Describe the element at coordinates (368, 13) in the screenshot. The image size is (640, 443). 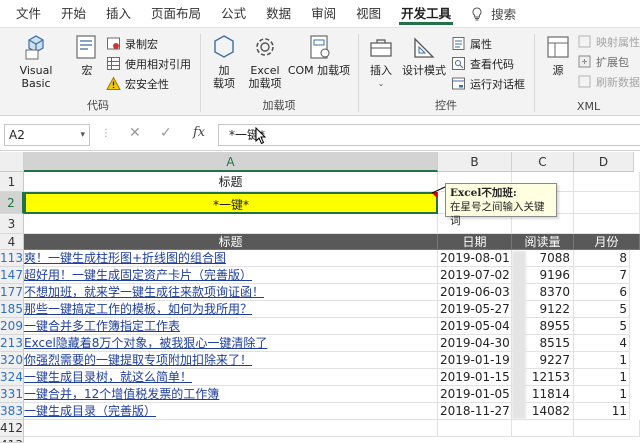
I see `tab-view: 视图` at that location.